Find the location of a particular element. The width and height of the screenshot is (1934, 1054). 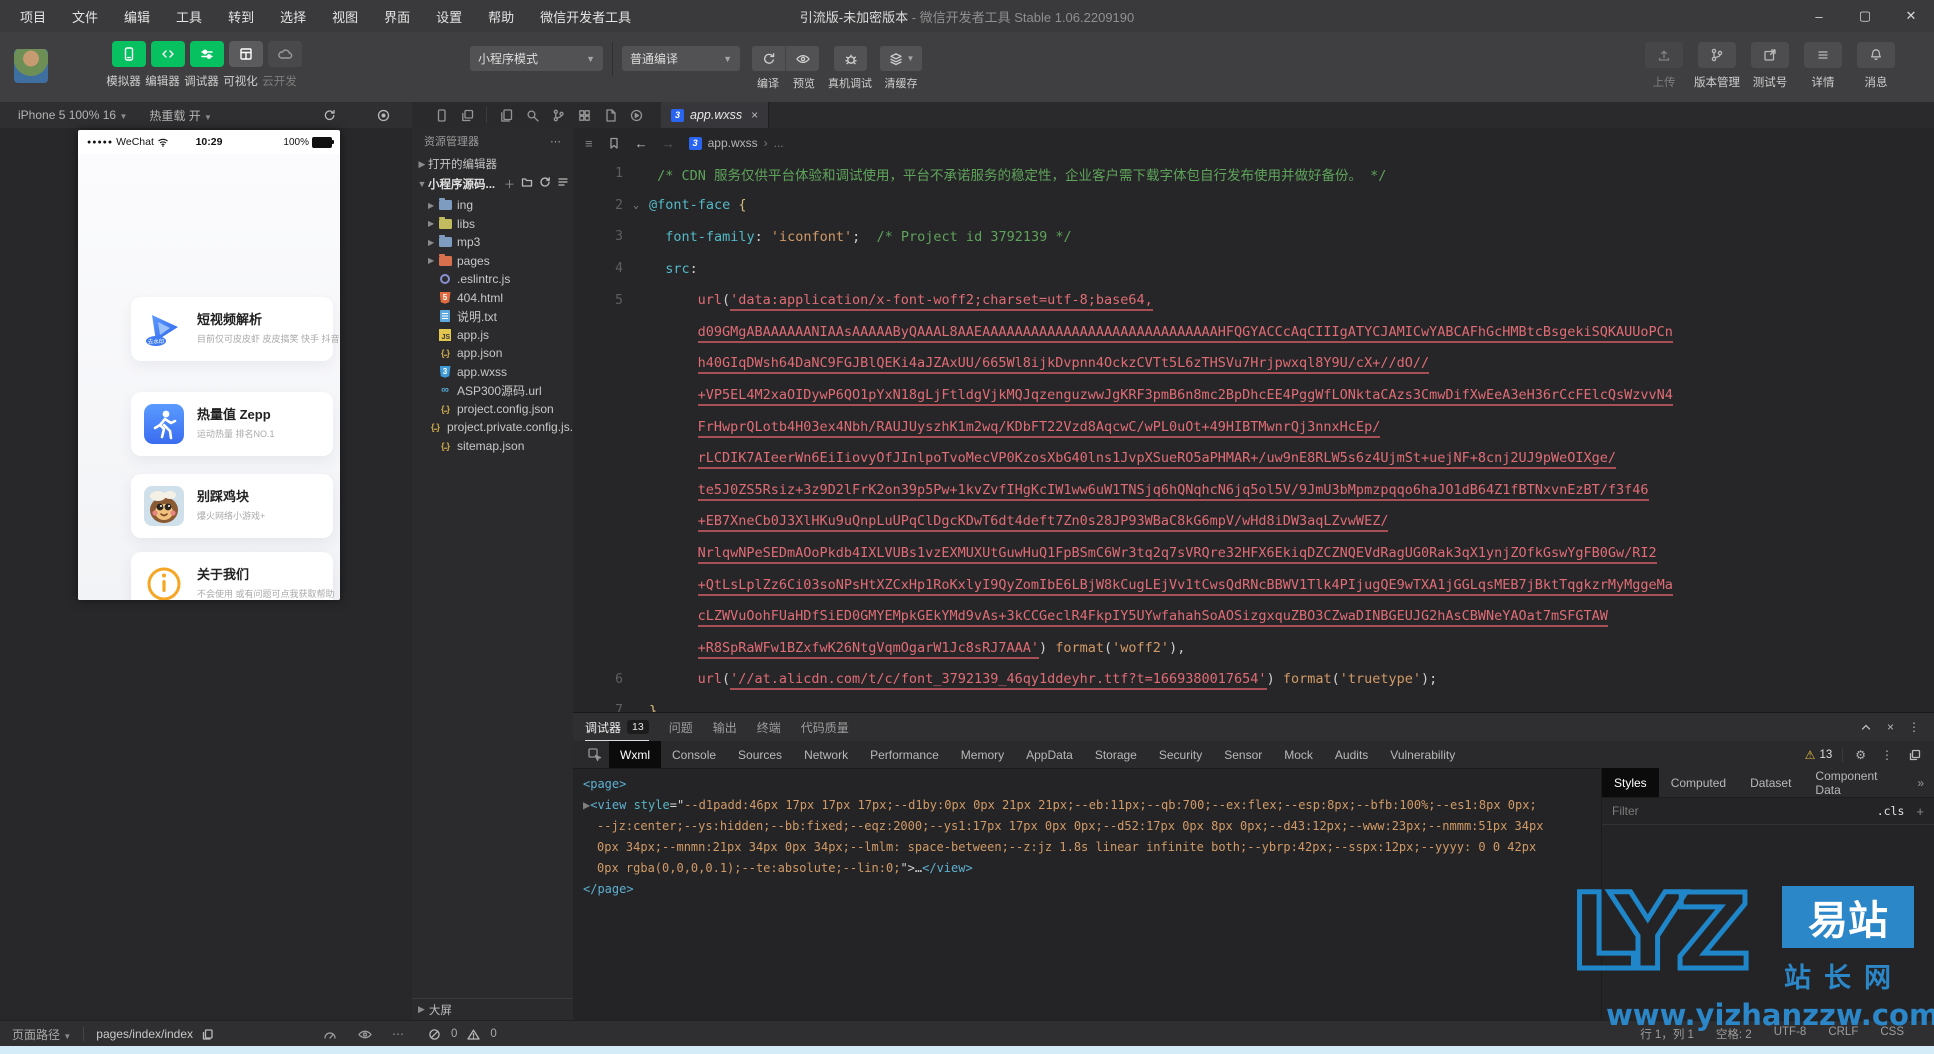

menu-item-4: 转到 is located at coordinates (241, 16).